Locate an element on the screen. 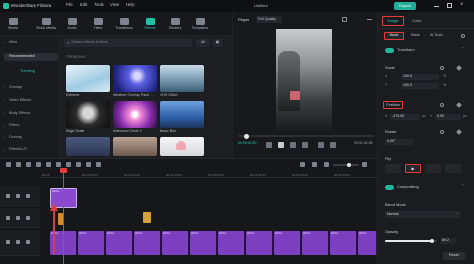  tab-templates: Templates is located at coordinates (200, 24).